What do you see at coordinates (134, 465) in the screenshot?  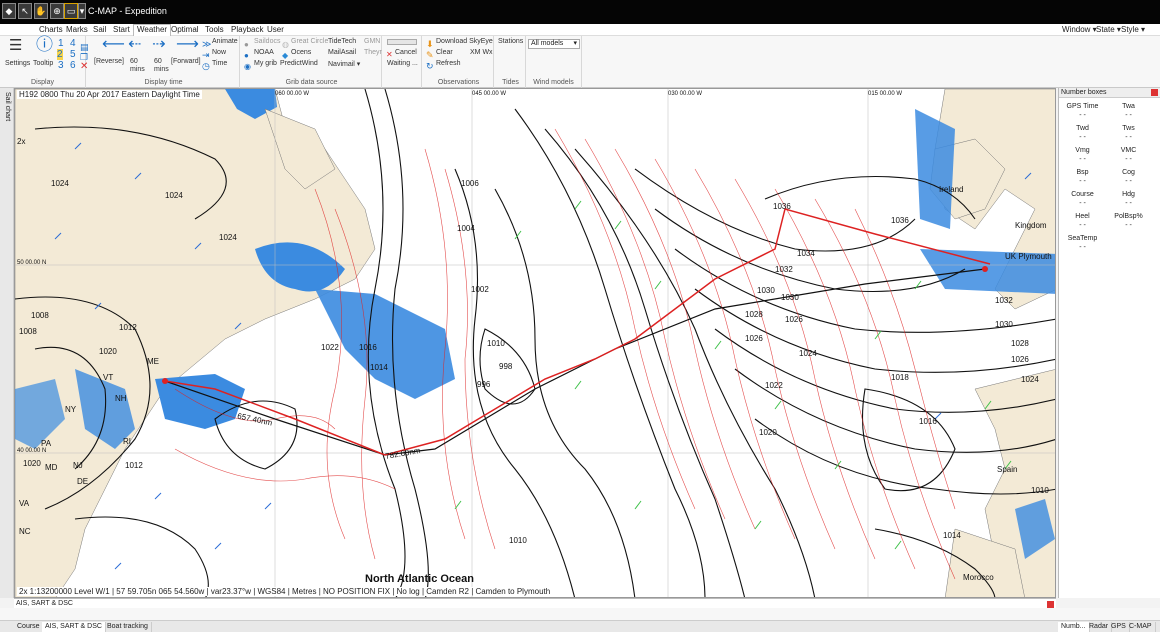 I see `isobar-label: 1012` at bounding box center [134, 465].